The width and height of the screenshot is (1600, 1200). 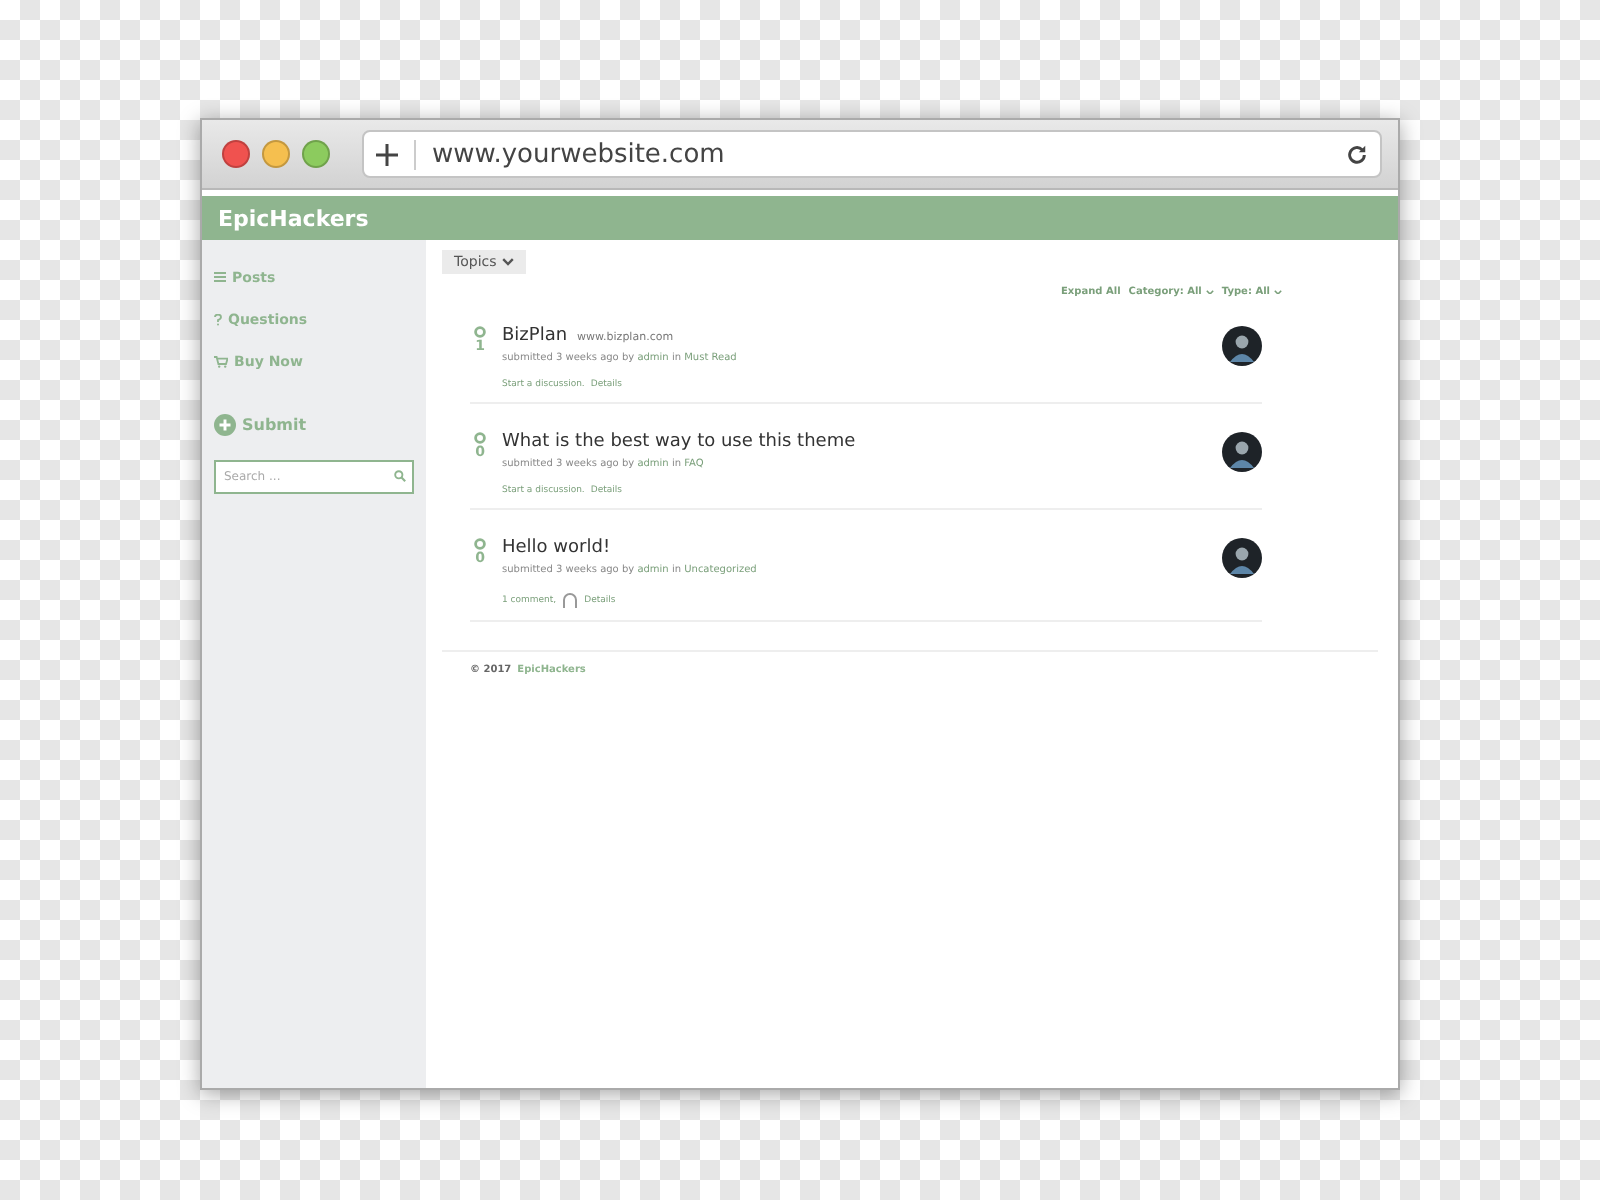 What do you see at coordinates (218, 319) in the screenshot?
I see `question-icon` at bounding box center [218, 319].